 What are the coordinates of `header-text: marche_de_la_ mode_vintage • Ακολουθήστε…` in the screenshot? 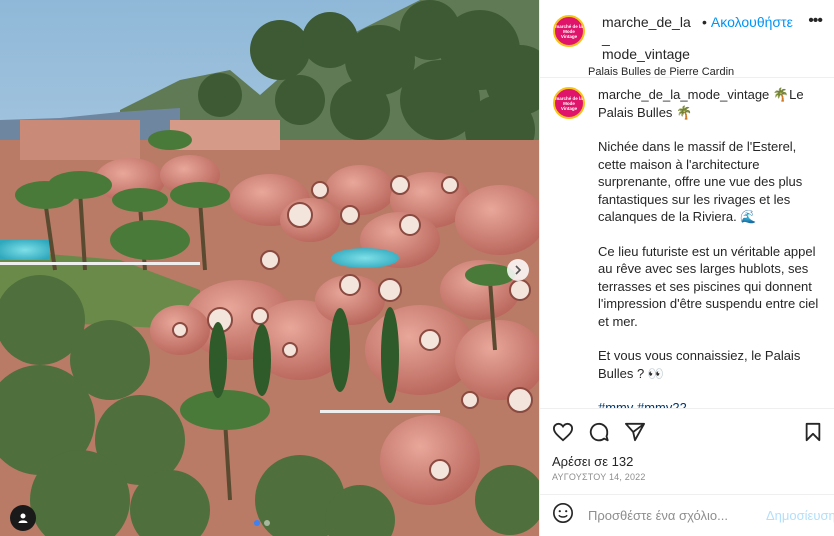 It's located at (711, 46).